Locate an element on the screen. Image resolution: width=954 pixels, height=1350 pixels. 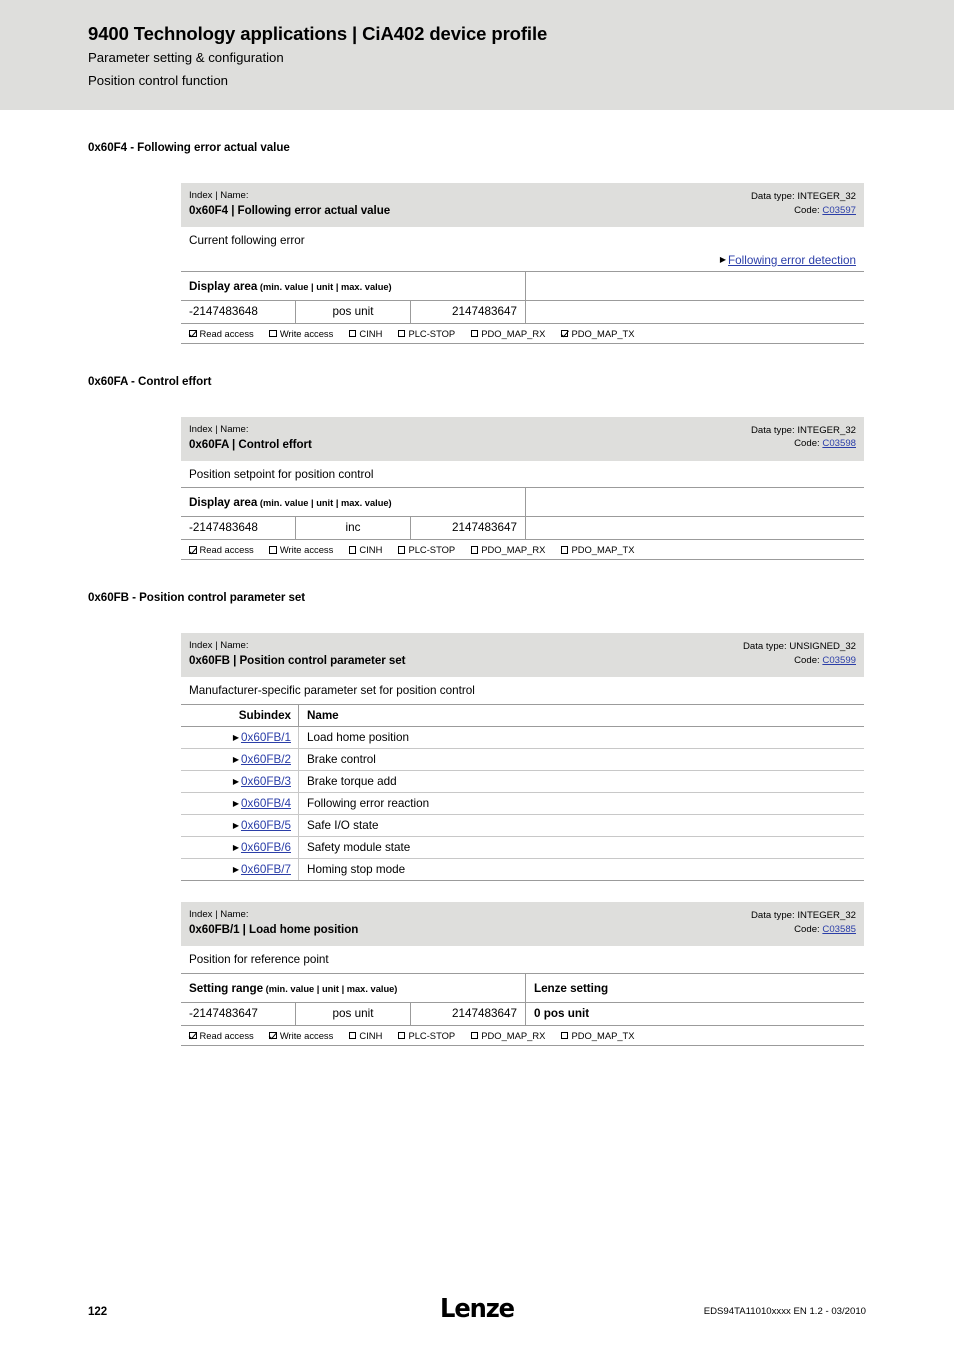
page-subtitle-1: Parameter setting & configuration is located at coordinates (186, 57).